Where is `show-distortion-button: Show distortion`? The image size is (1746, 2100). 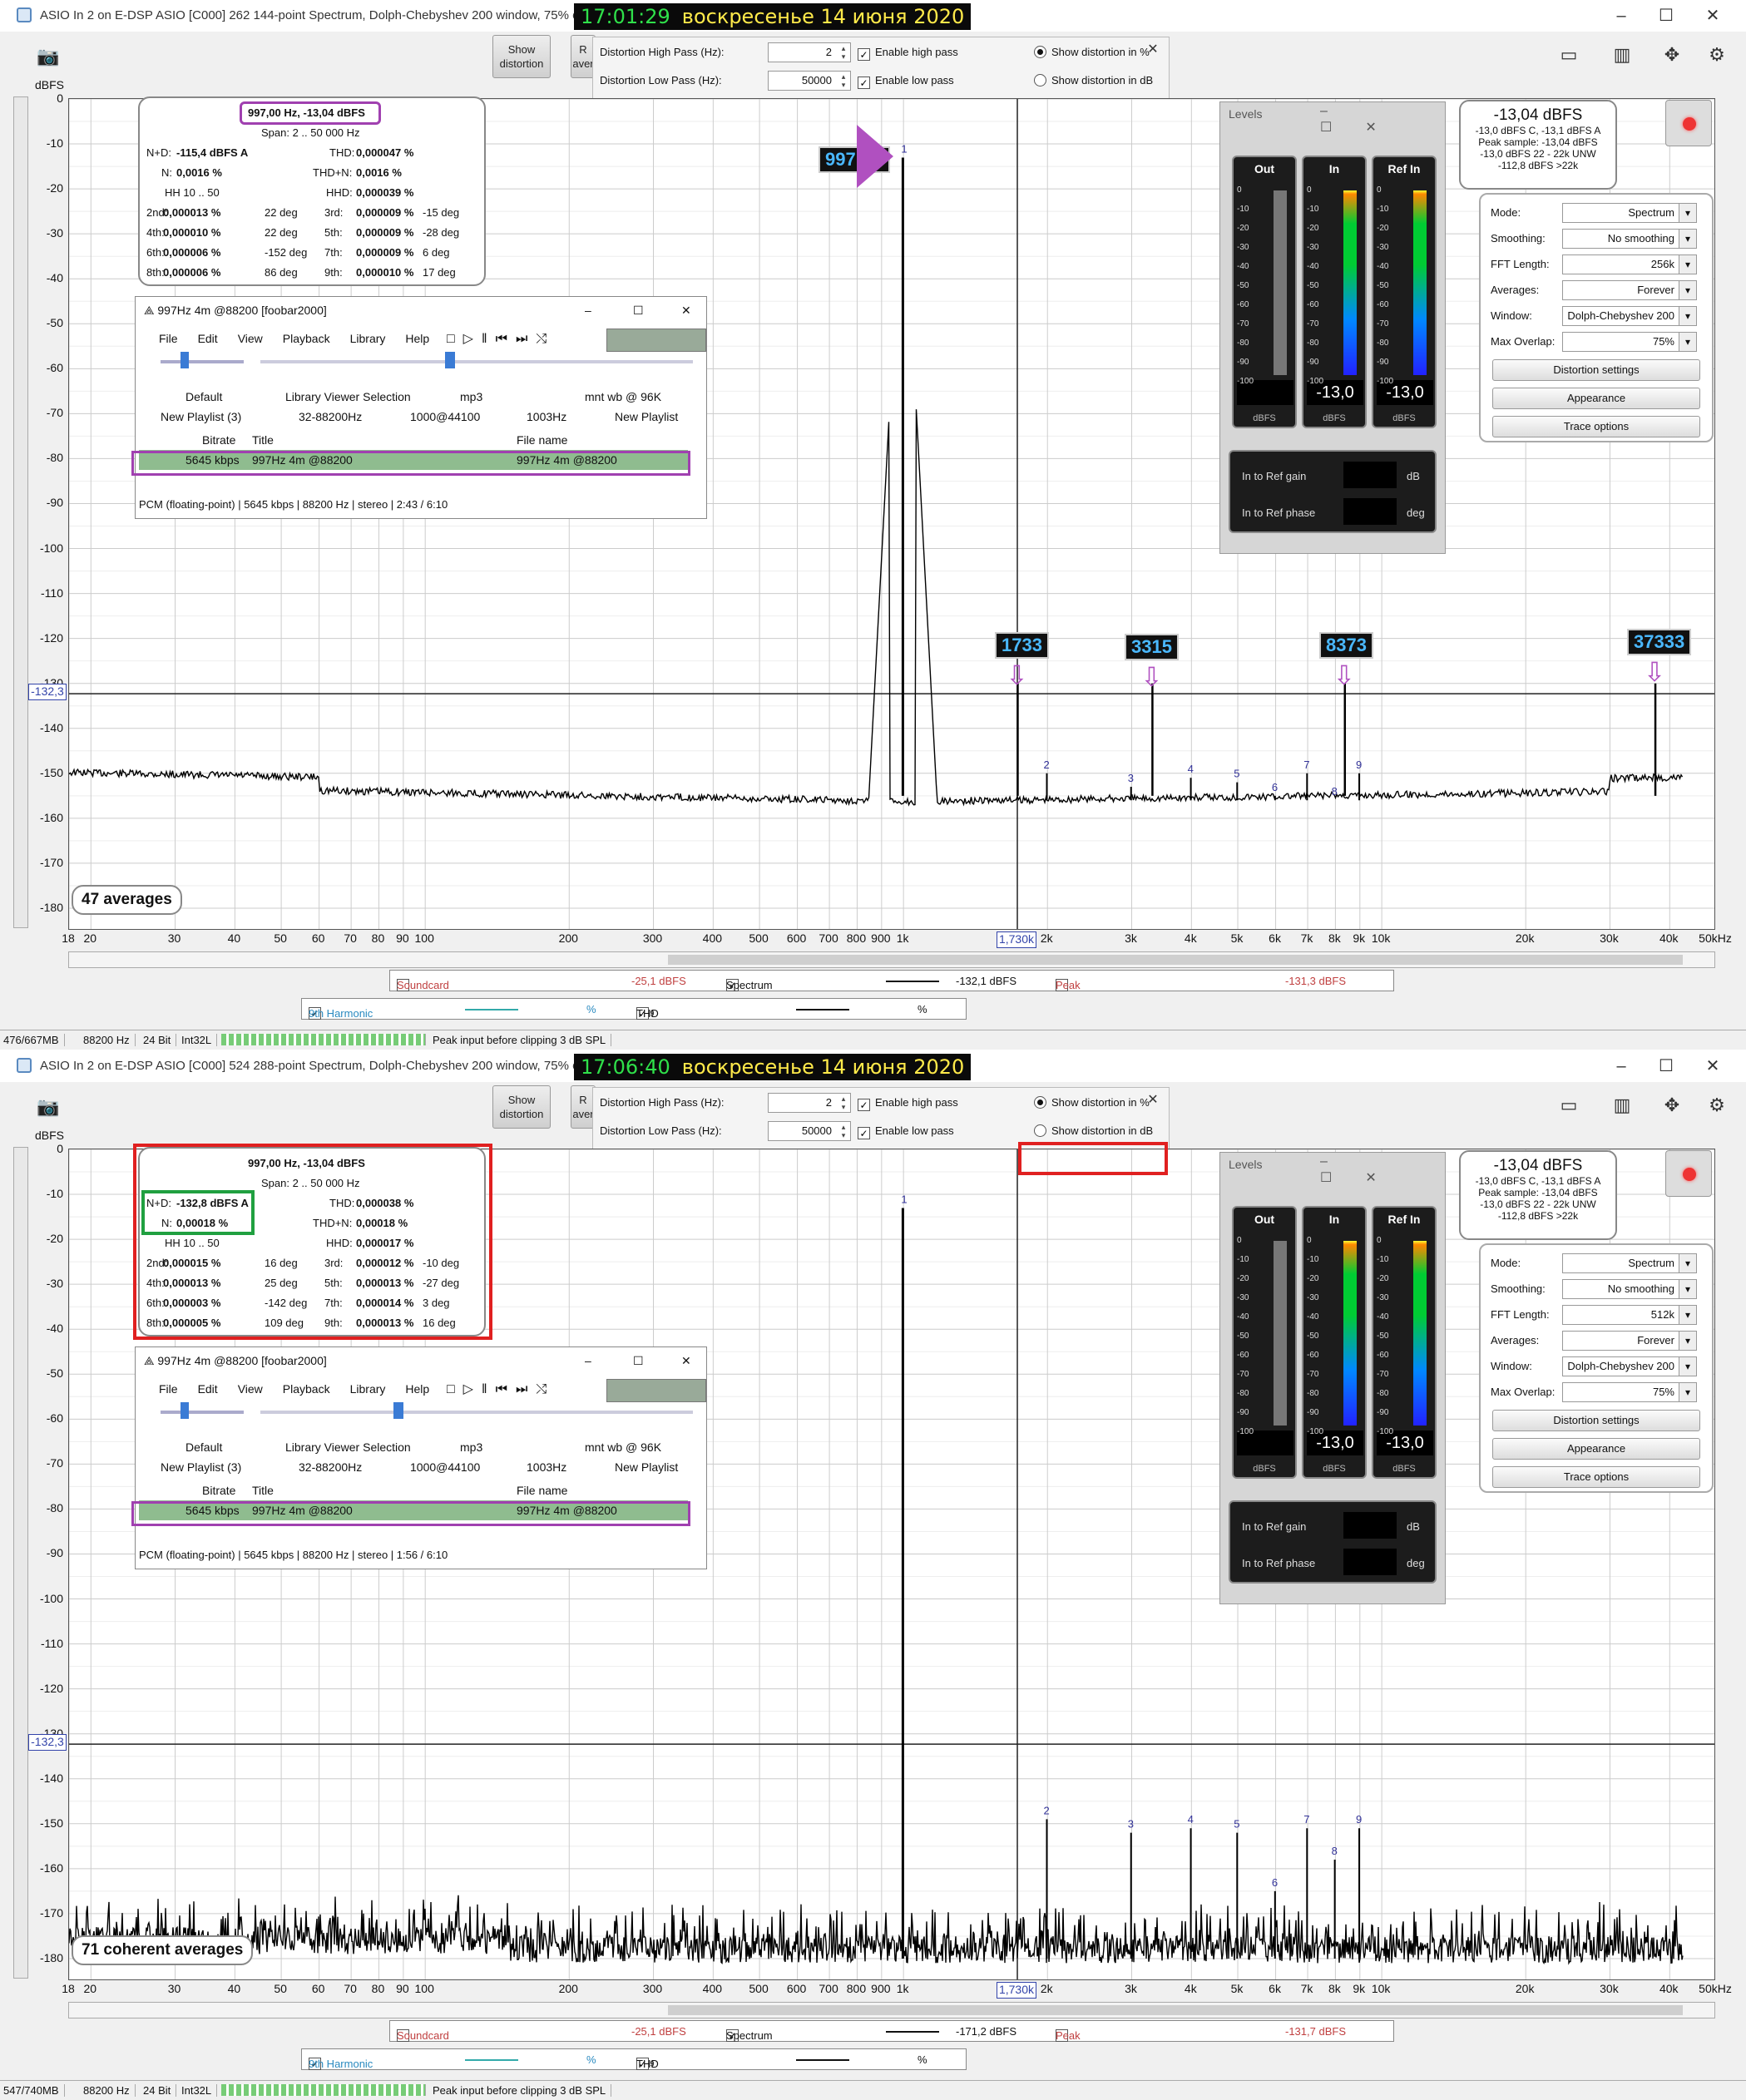 show-distortion-button: Show distortion is located at coordinates (521, 56).